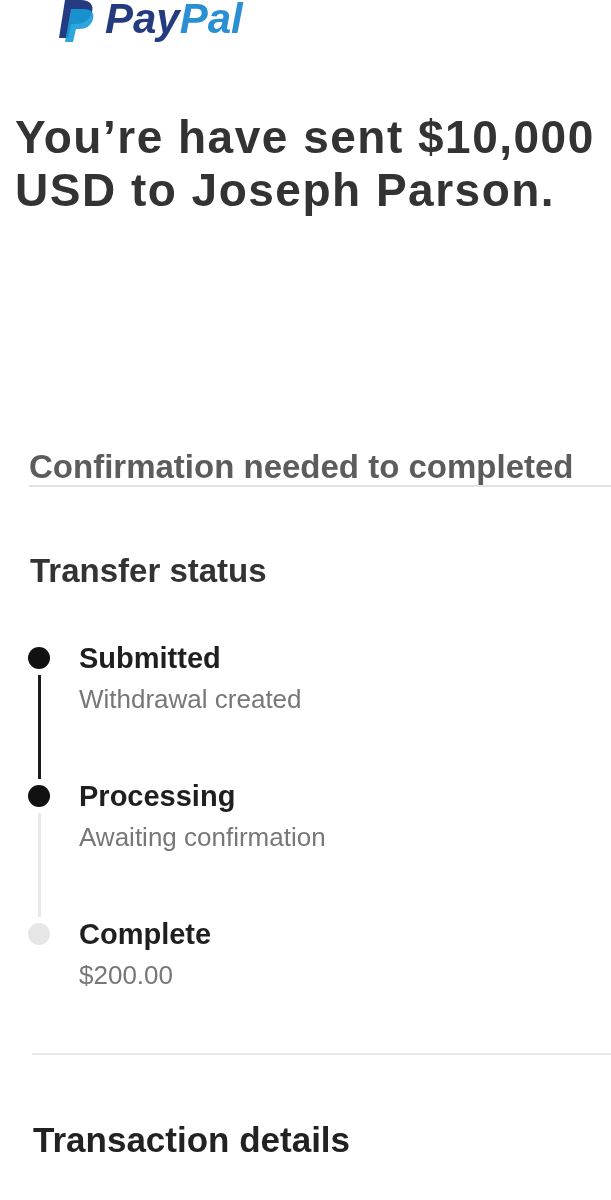  What do you see at coordinates (301, 467) in the screenshot?
I see `confirmation-notice: Confirmation needed to completed` at bounding box center [301, 467].